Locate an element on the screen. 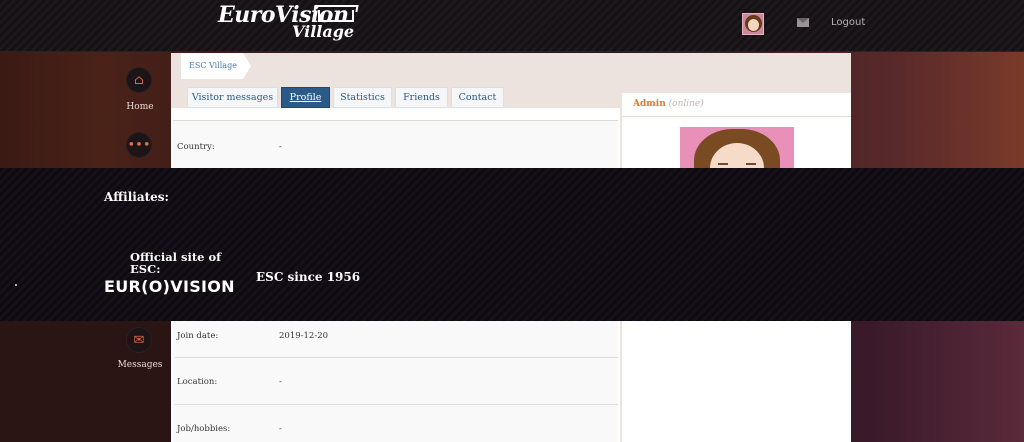  field-value-country: - is located at coordinates (280, 147).